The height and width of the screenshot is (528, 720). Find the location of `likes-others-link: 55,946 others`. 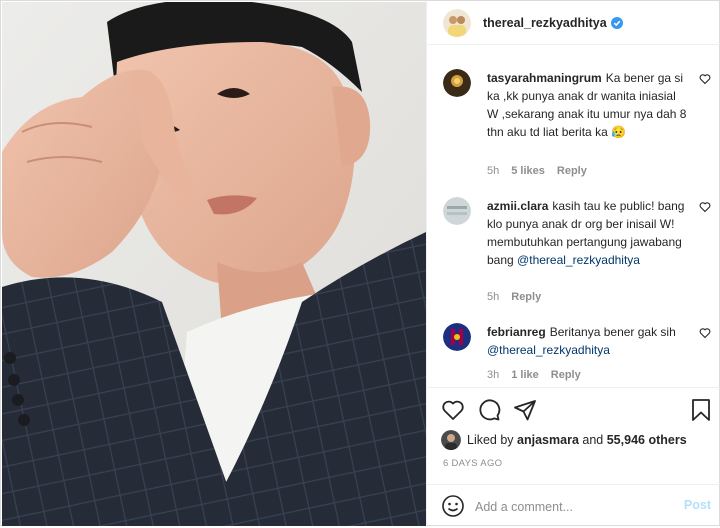

likes-others-link: 55,946 others is located at coordinates (647, 440).